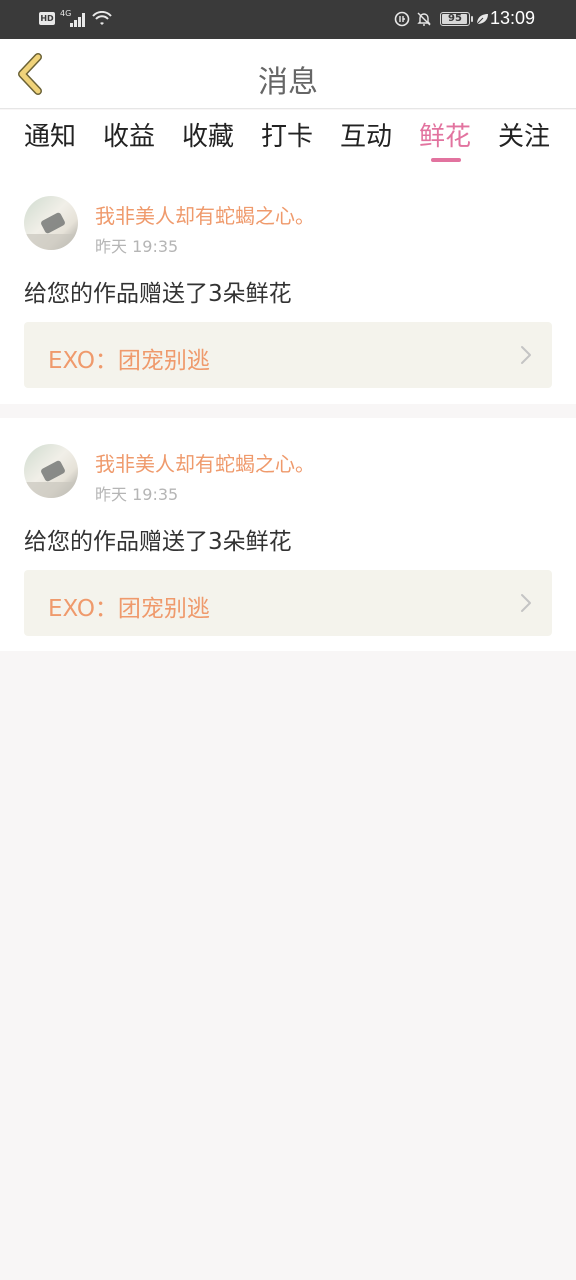 This screenshot has height=1280, width=576. Describe the element at coordinates (47, 18) in the screenshot. I see `hd-icon: HD` at that location.